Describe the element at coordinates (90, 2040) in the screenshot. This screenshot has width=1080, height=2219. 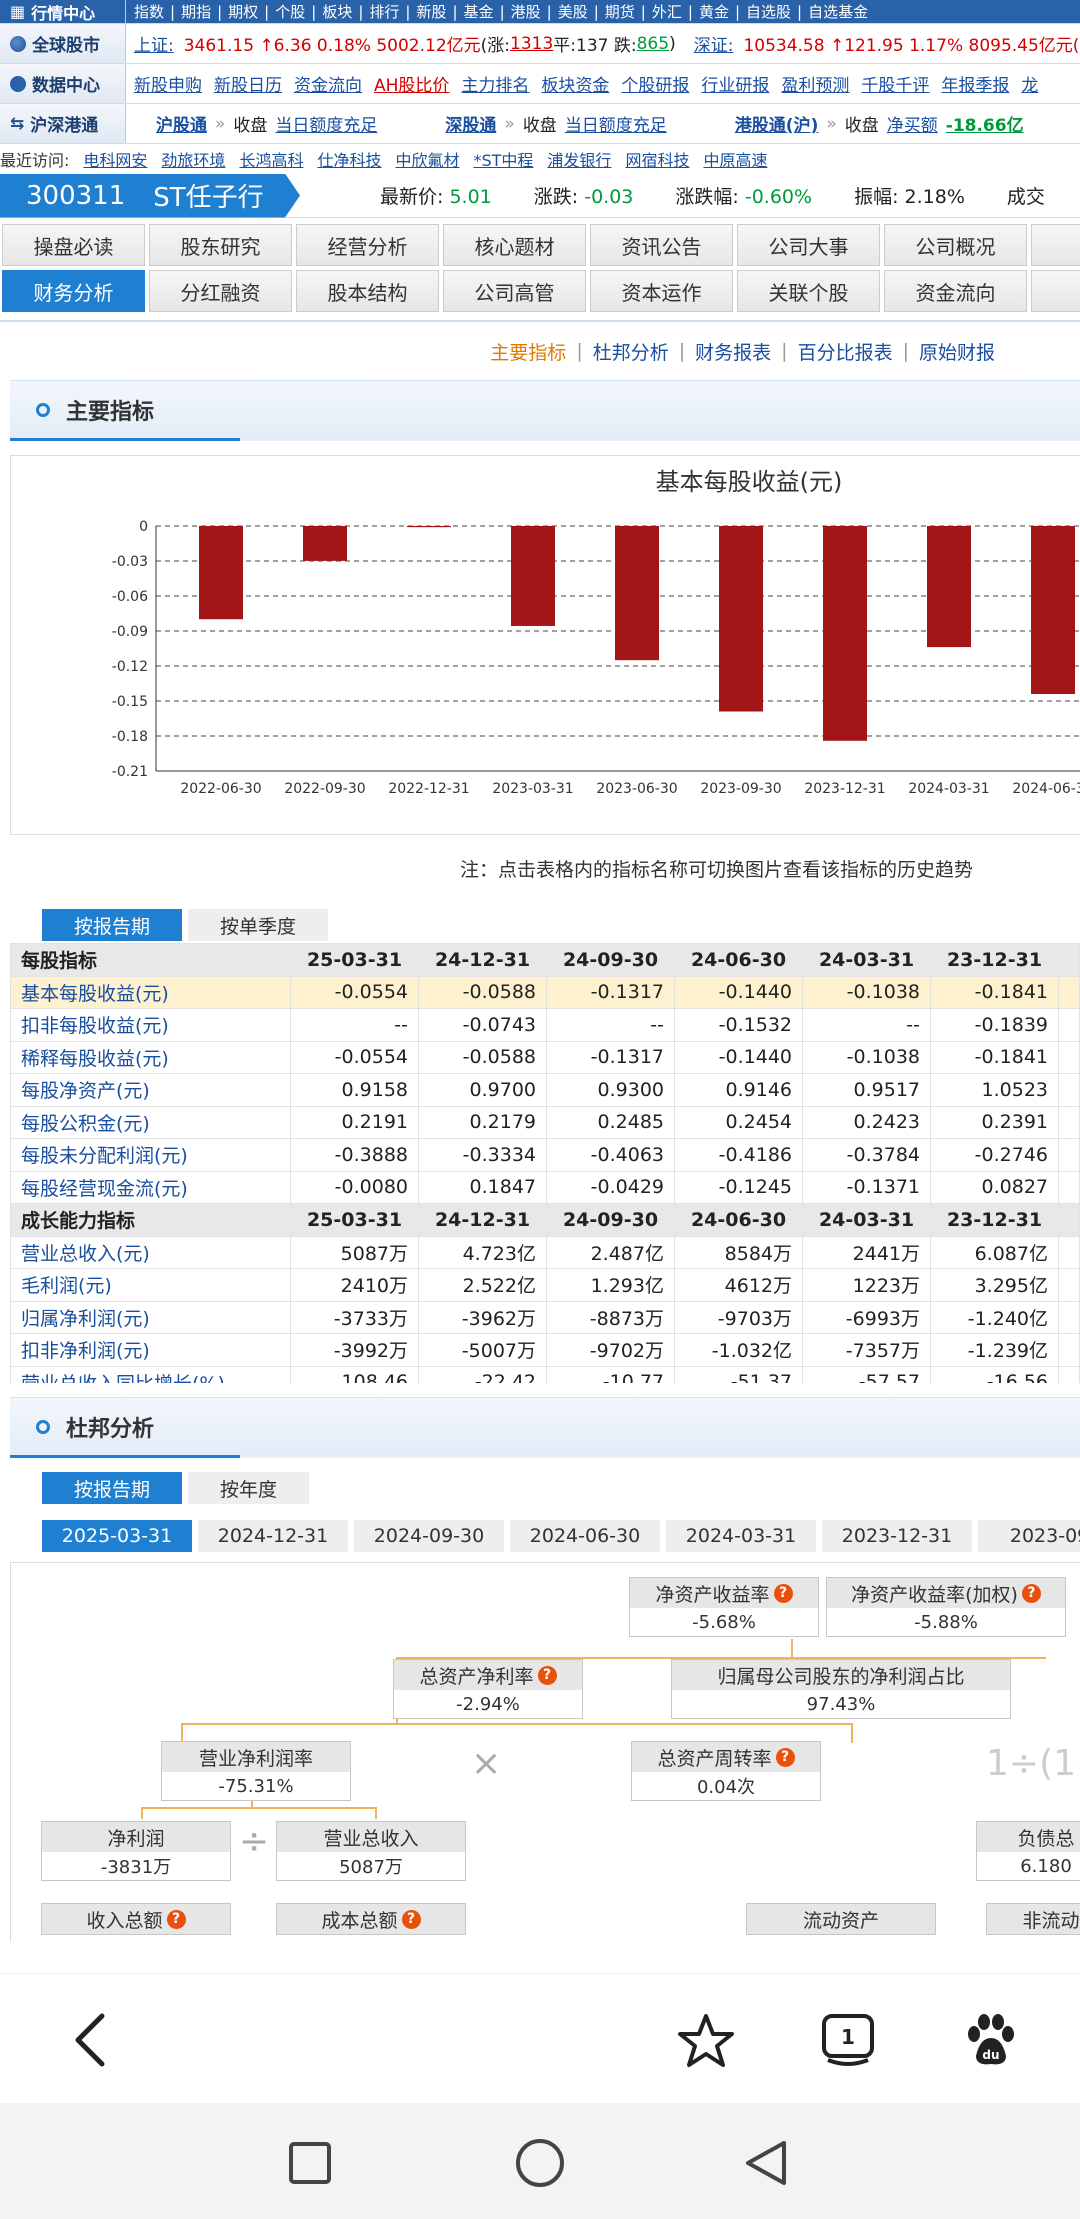
I see `back-arrow-icon` at that location.